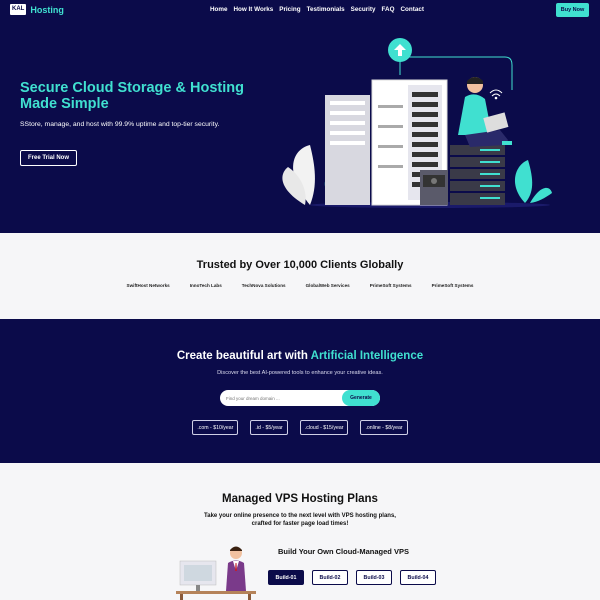 The width and height of the screenshot is (600, 600). Describe the element at coordinates (219, 9) in the screenshot. I see `nav-item-home: Home` at that location.